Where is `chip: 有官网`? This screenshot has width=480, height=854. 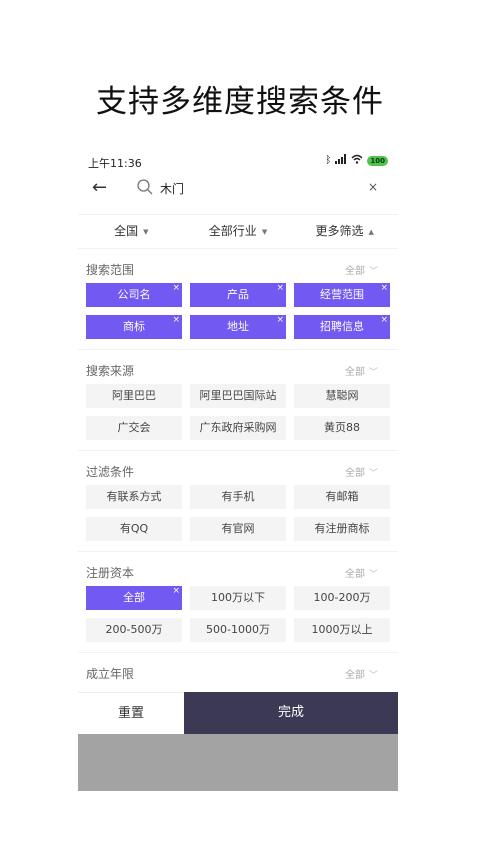
chip: 有官网 is located at coordinates (238, 529).